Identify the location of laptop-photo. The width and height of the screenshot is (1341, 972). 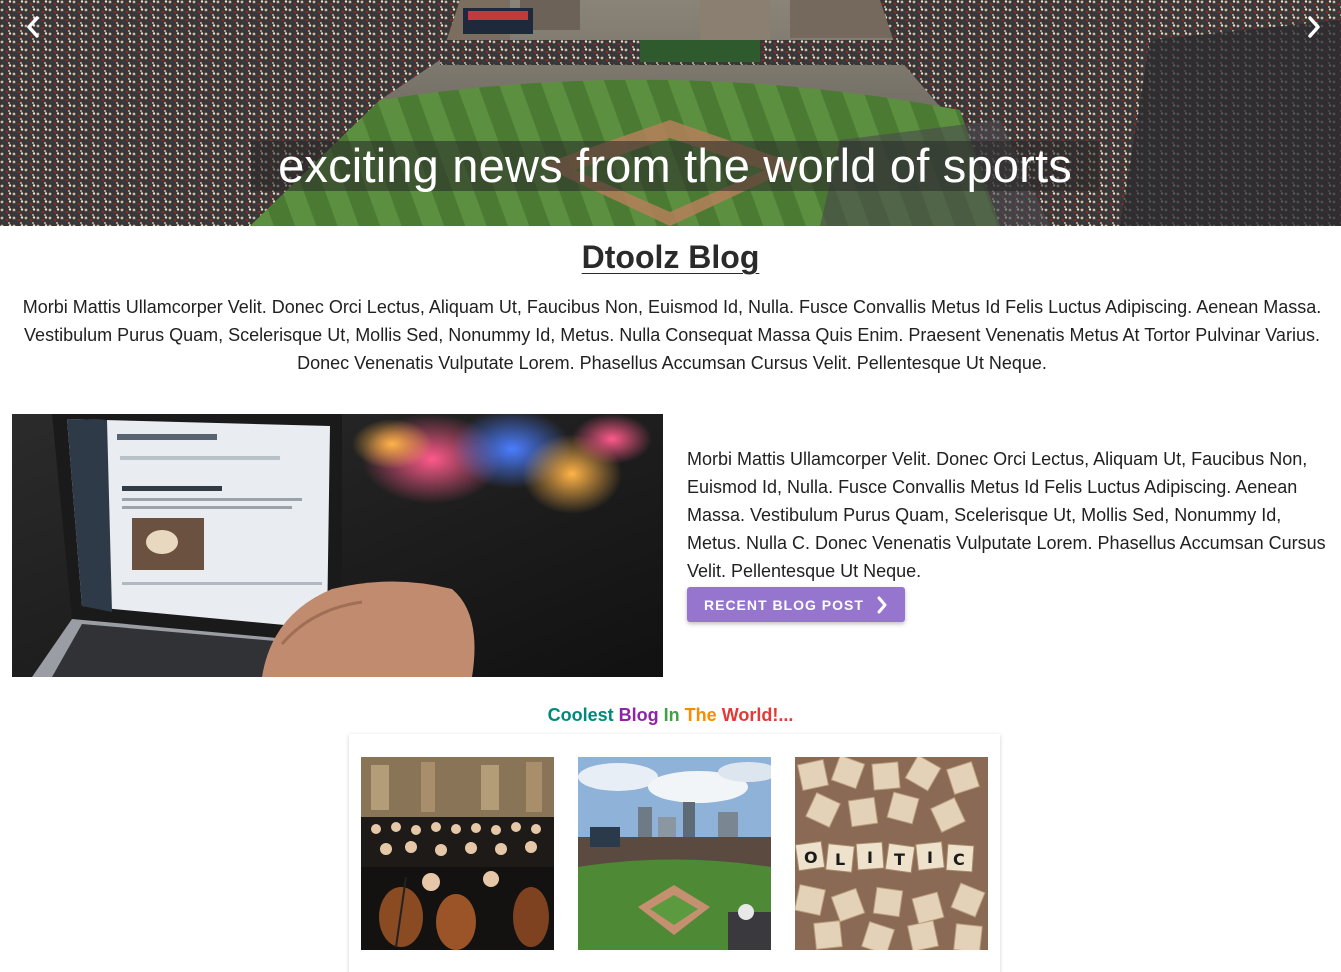
(337, 545).